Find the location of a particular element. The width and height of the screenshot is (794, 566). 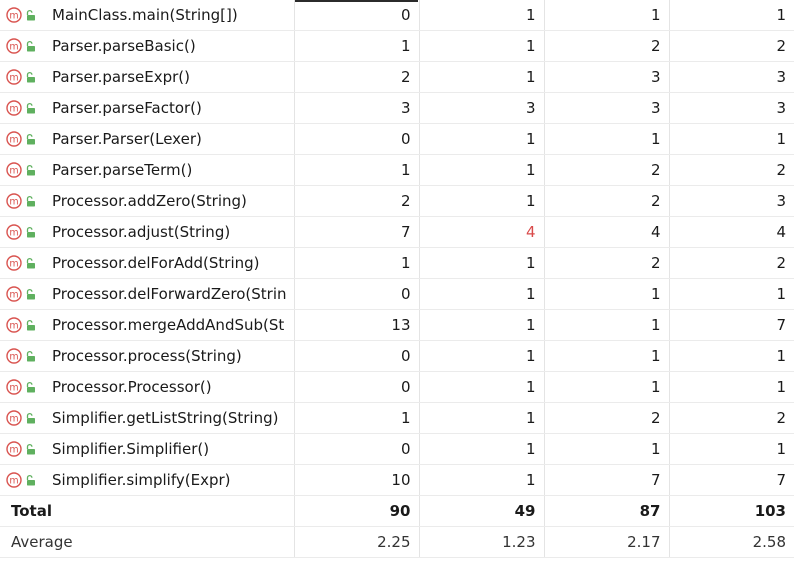

method-row: m Processor.delForwardZero(Strin 0 1 1 1 is located at coordinates (397, 294).